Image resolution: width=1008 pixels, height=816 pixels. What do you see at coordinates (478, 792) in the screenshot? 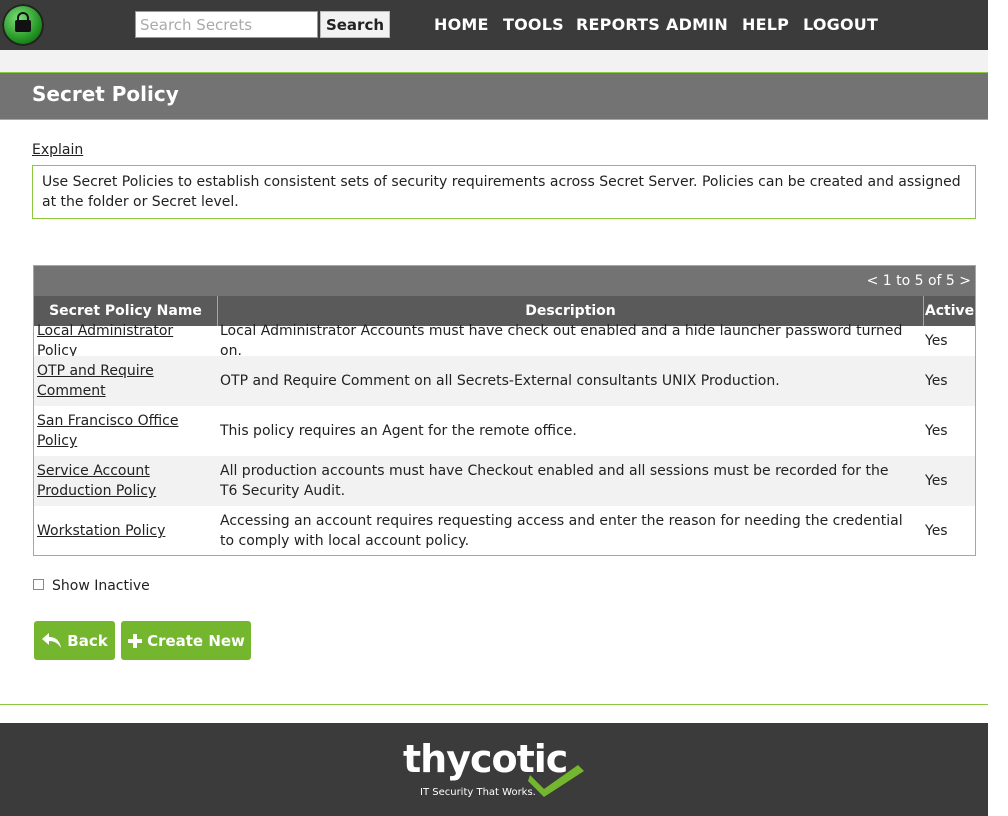
I see `footer-tagline: IT Security That Works.` at bounding box center [478, 792].